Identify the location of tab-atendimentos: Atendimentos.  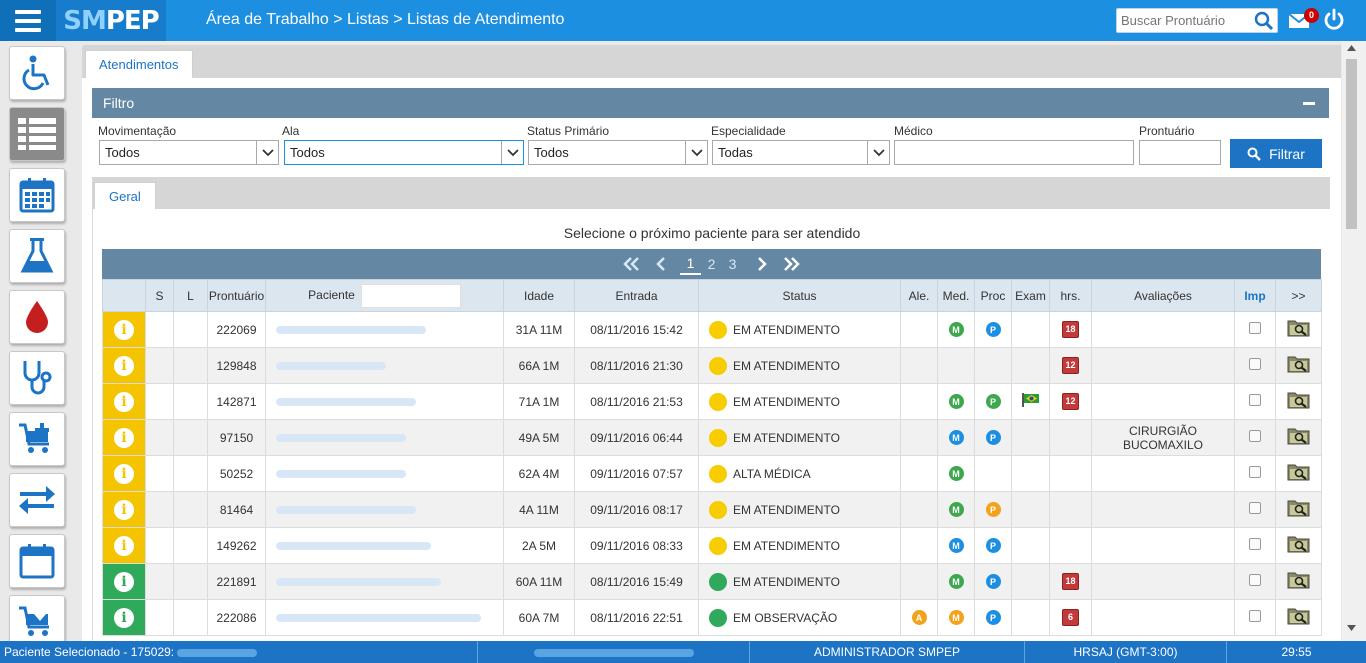
(139, 64).